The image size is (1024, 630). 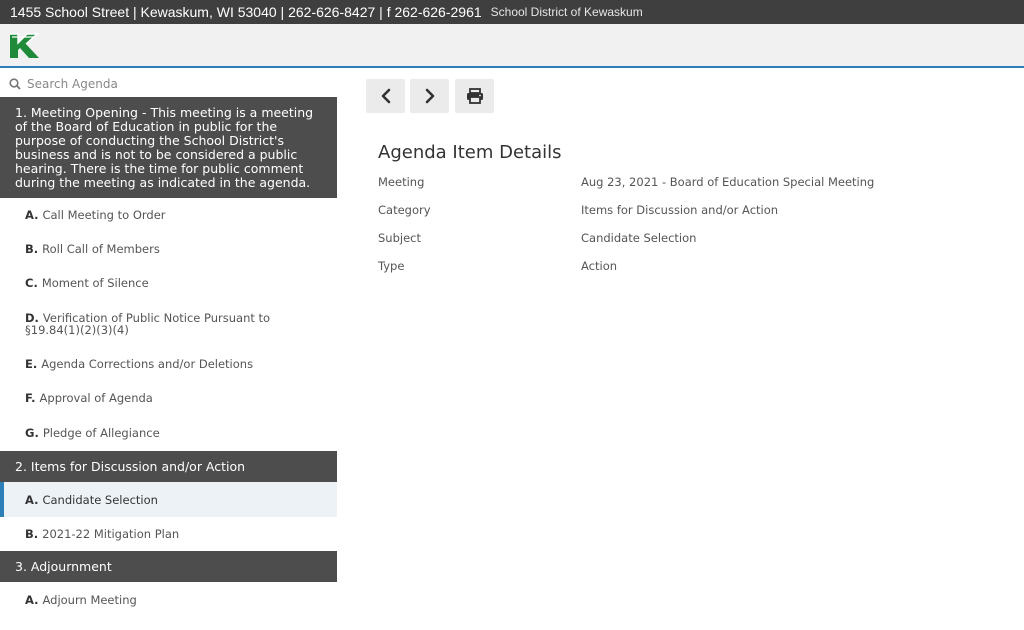 What do you see at coordinates (168, 215) in the screenshot?
I see `agenda-item-1a: A. Call Meeting to Order` at bounding box center [168, 215].